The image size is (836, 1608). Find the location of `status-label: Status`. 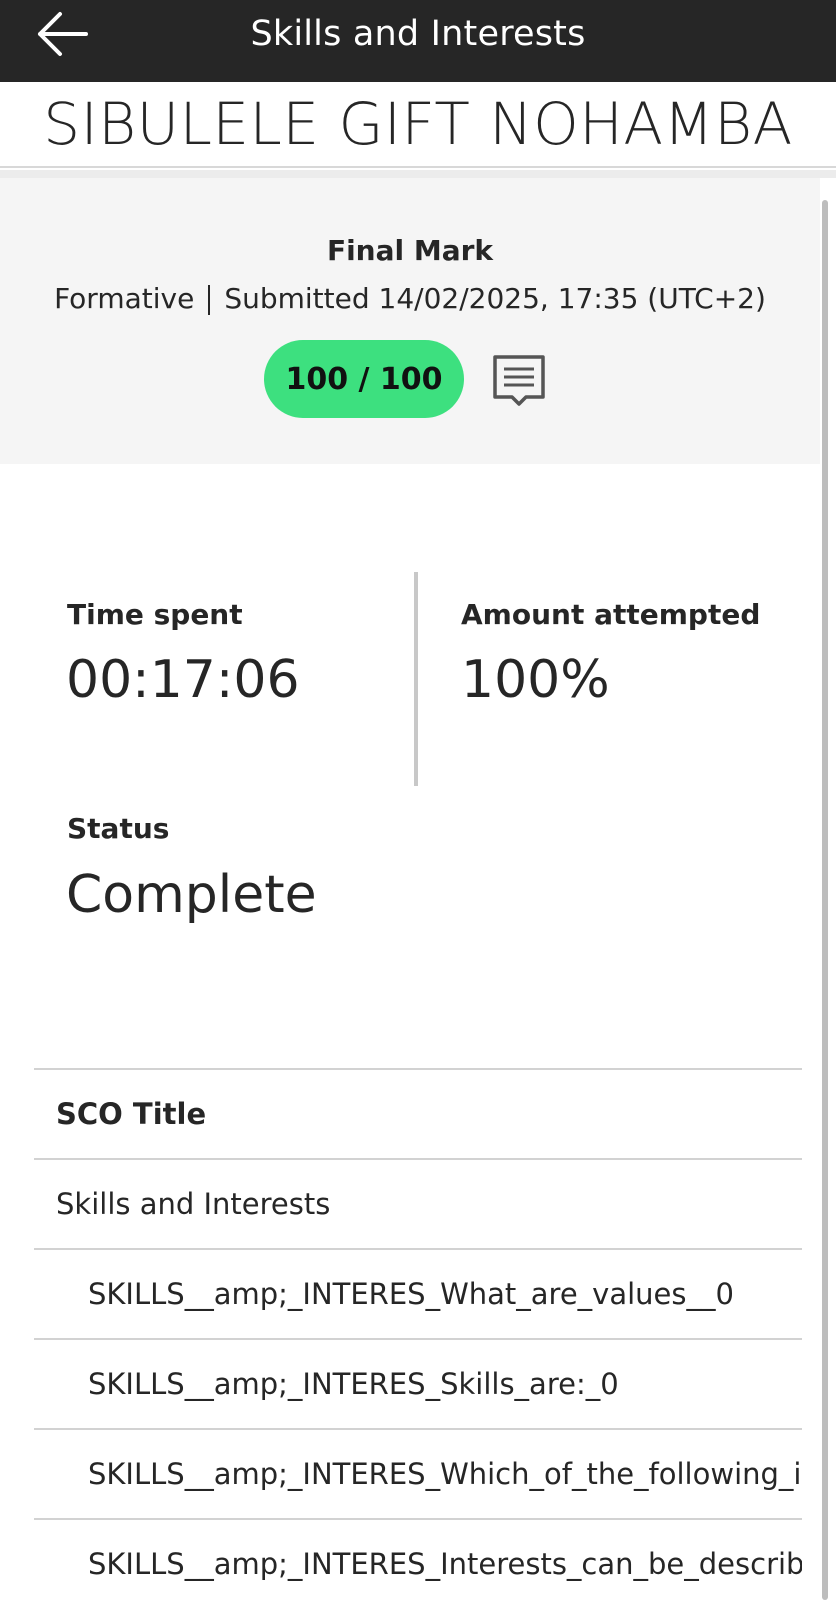

status-label: Status is located at coordinates (118, 828).